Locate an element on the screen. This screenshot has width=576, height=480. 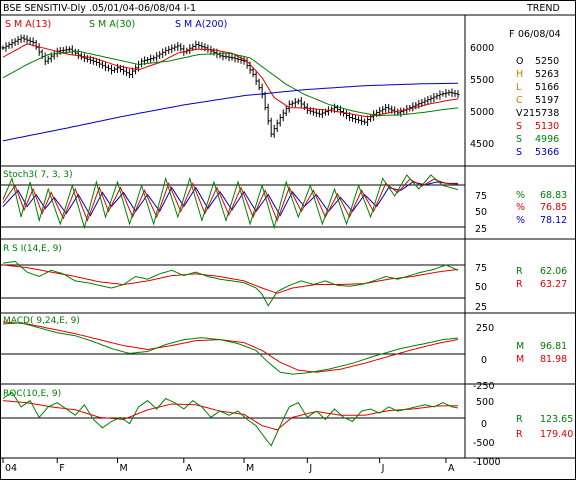
legend-sma13: S M A(13) is located at coordinates (28, 24).